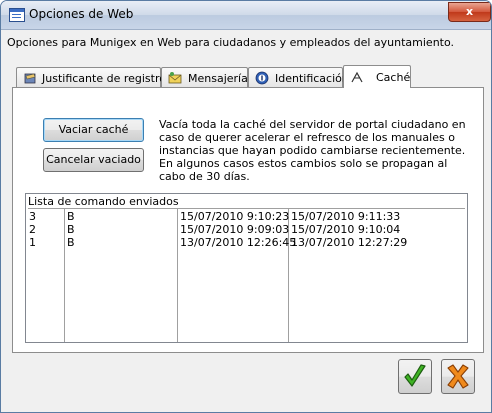  Describe the element at coordinates (93, 160) in the screenshot. I see `cancel-clear-button: Cancelar vaciado` at that location.